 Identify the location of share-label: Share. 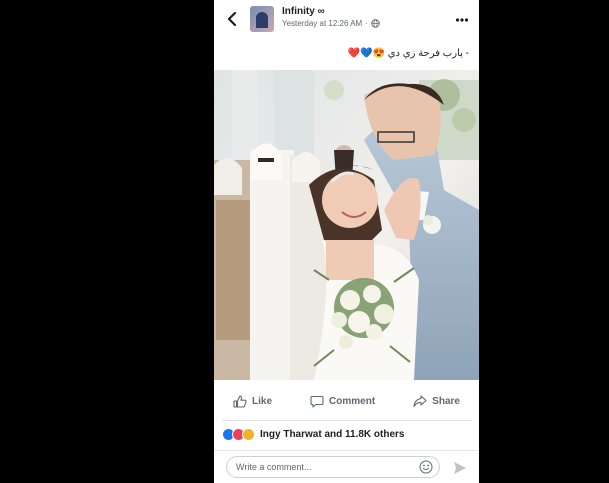
(446, 401).